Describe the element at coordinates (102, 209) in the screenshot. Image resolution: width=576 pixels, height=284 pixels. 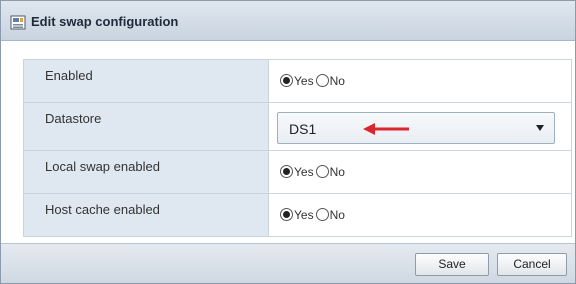
I see `row-label: Host cache enabled` at that location.